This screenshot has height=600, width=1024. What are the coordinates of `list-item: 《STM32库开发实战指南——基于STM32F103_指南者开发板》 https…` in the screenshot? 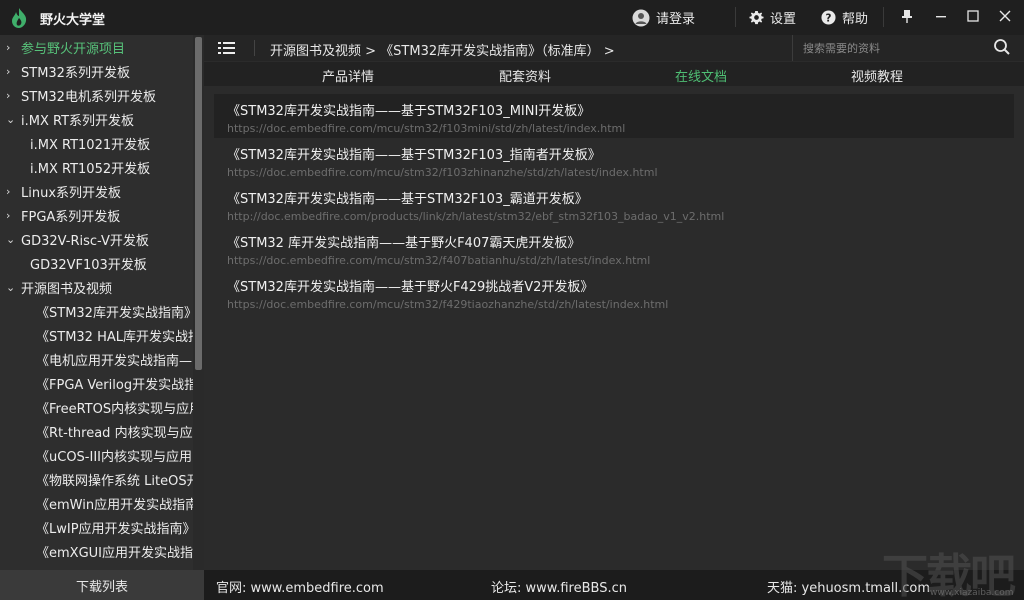 It's located at (614, 160).